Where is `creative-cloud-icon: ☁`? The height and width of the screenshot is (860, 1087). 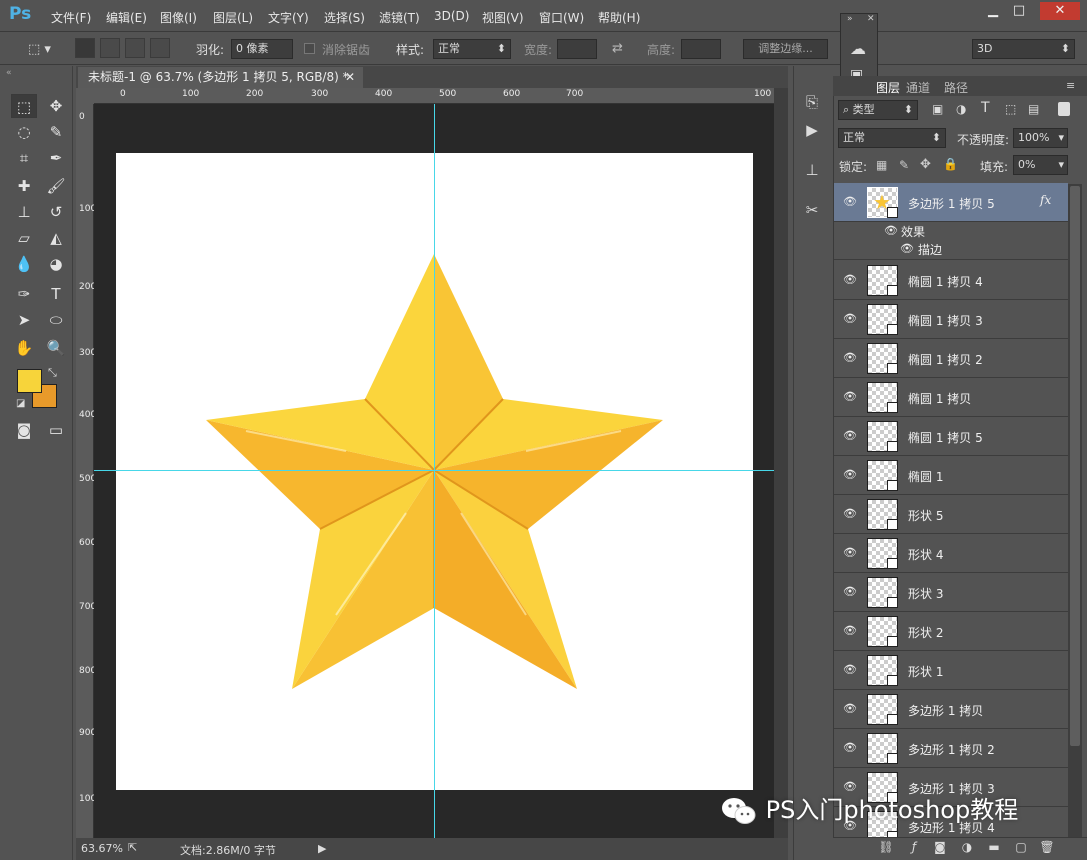
creative-cloud-icon: ☁ is located at coordinates (858, 48).